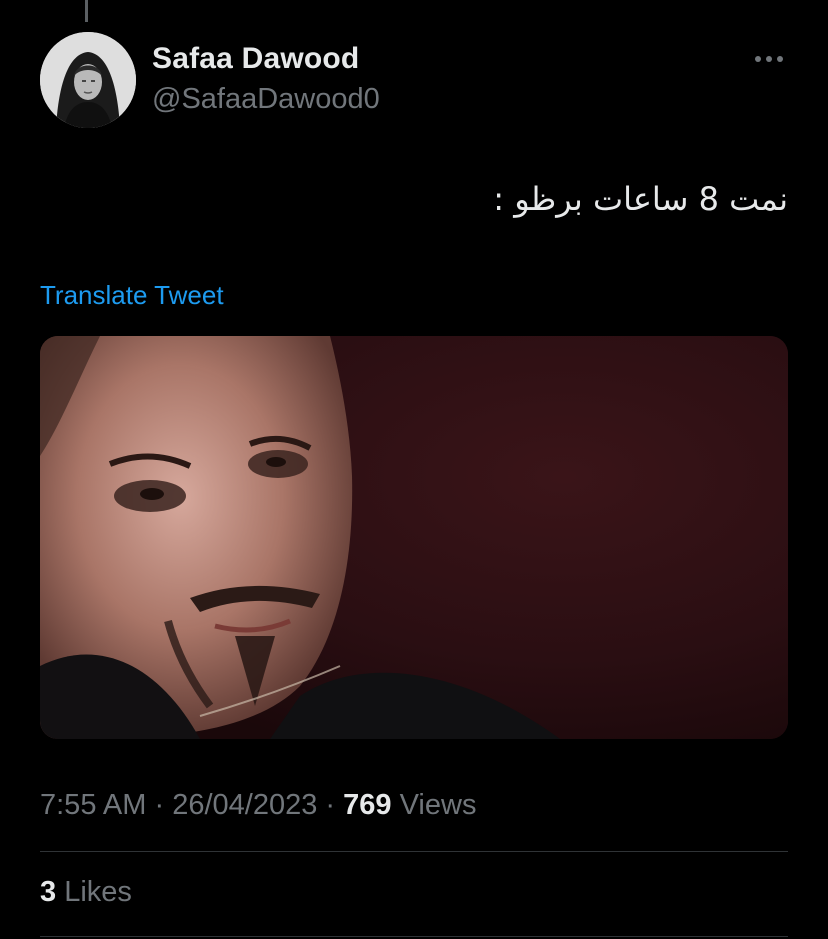 The width and height of the screenshot is (828, 939). What do you see at coordinates (98, 892) in the screenshot?
I see `likes-label: Likes` at bounding box center [98, 892].